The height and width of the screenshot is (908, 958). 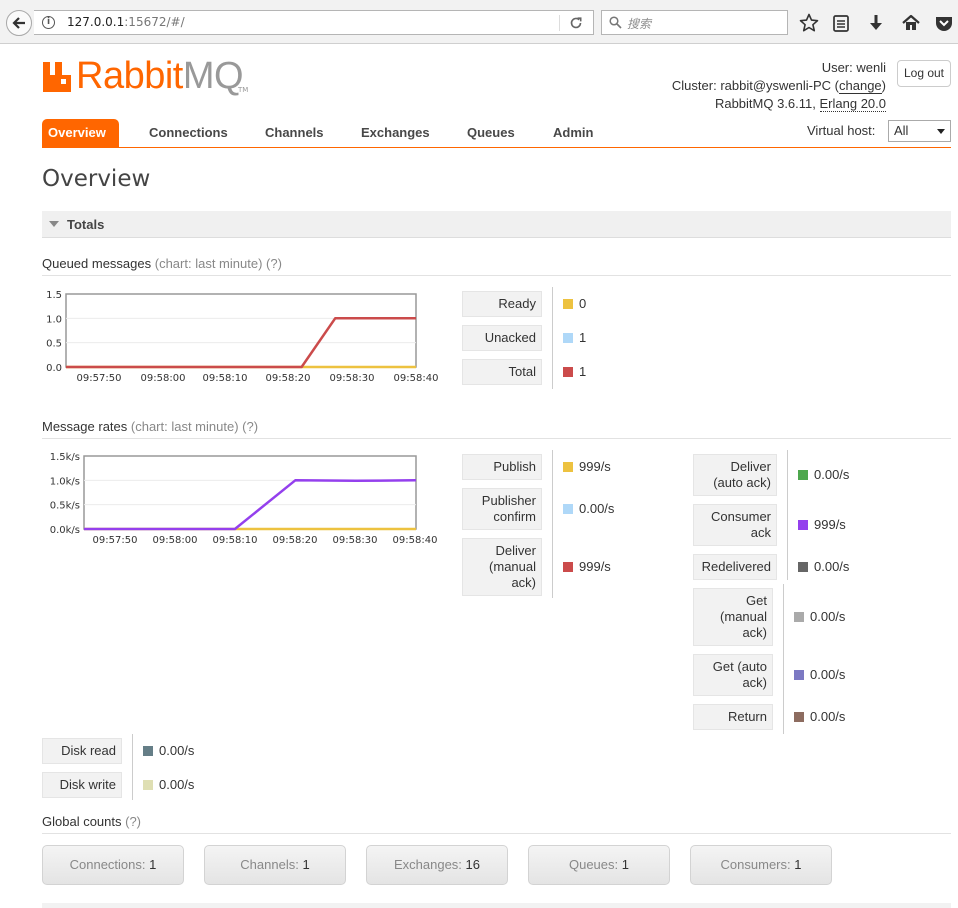 I want to click on legend-get-manual-label: Get (manual ack), so click(x=733, y=617).